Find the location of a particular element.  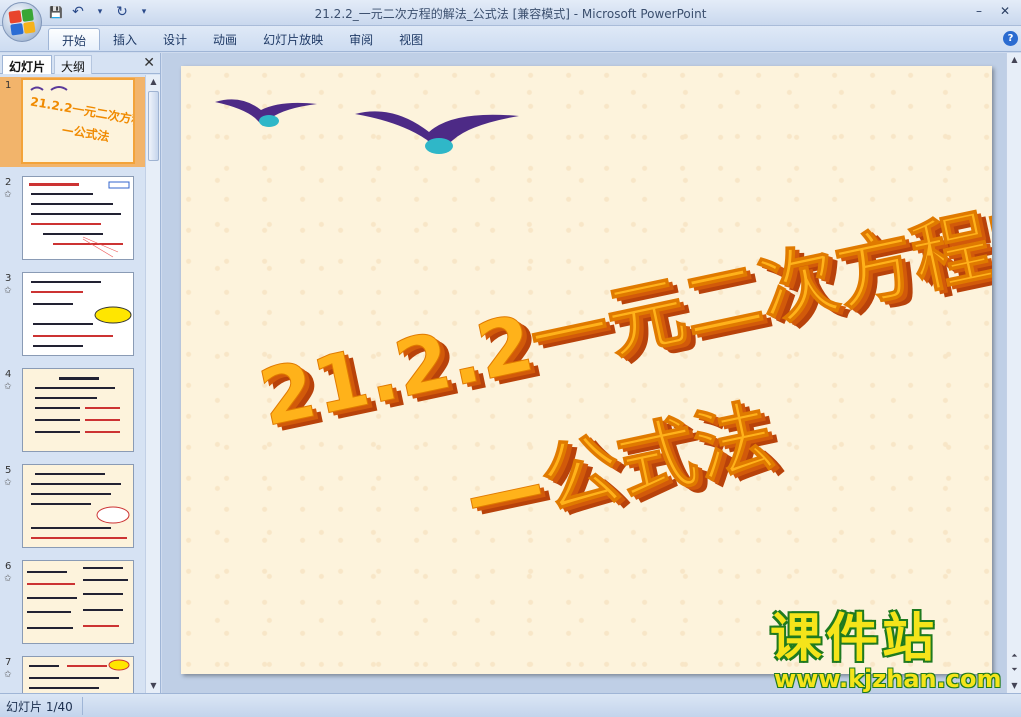

slide-number: 4 is located at coordinates (8, 374).